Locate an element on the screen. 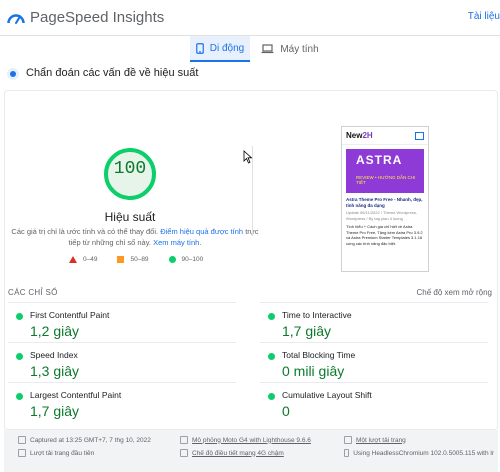 The height and width of the screenshot is (472, 500). preview-logo: New2H is located at coordinates (359, 135).